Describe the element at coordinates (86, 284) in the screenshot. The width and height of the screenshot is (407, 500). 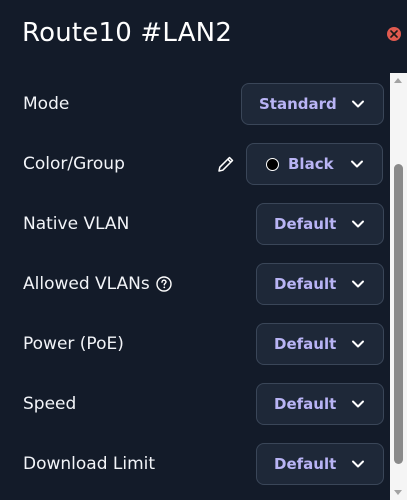
I see `allowed-vlans-label: Allowed VLANs` at that location.